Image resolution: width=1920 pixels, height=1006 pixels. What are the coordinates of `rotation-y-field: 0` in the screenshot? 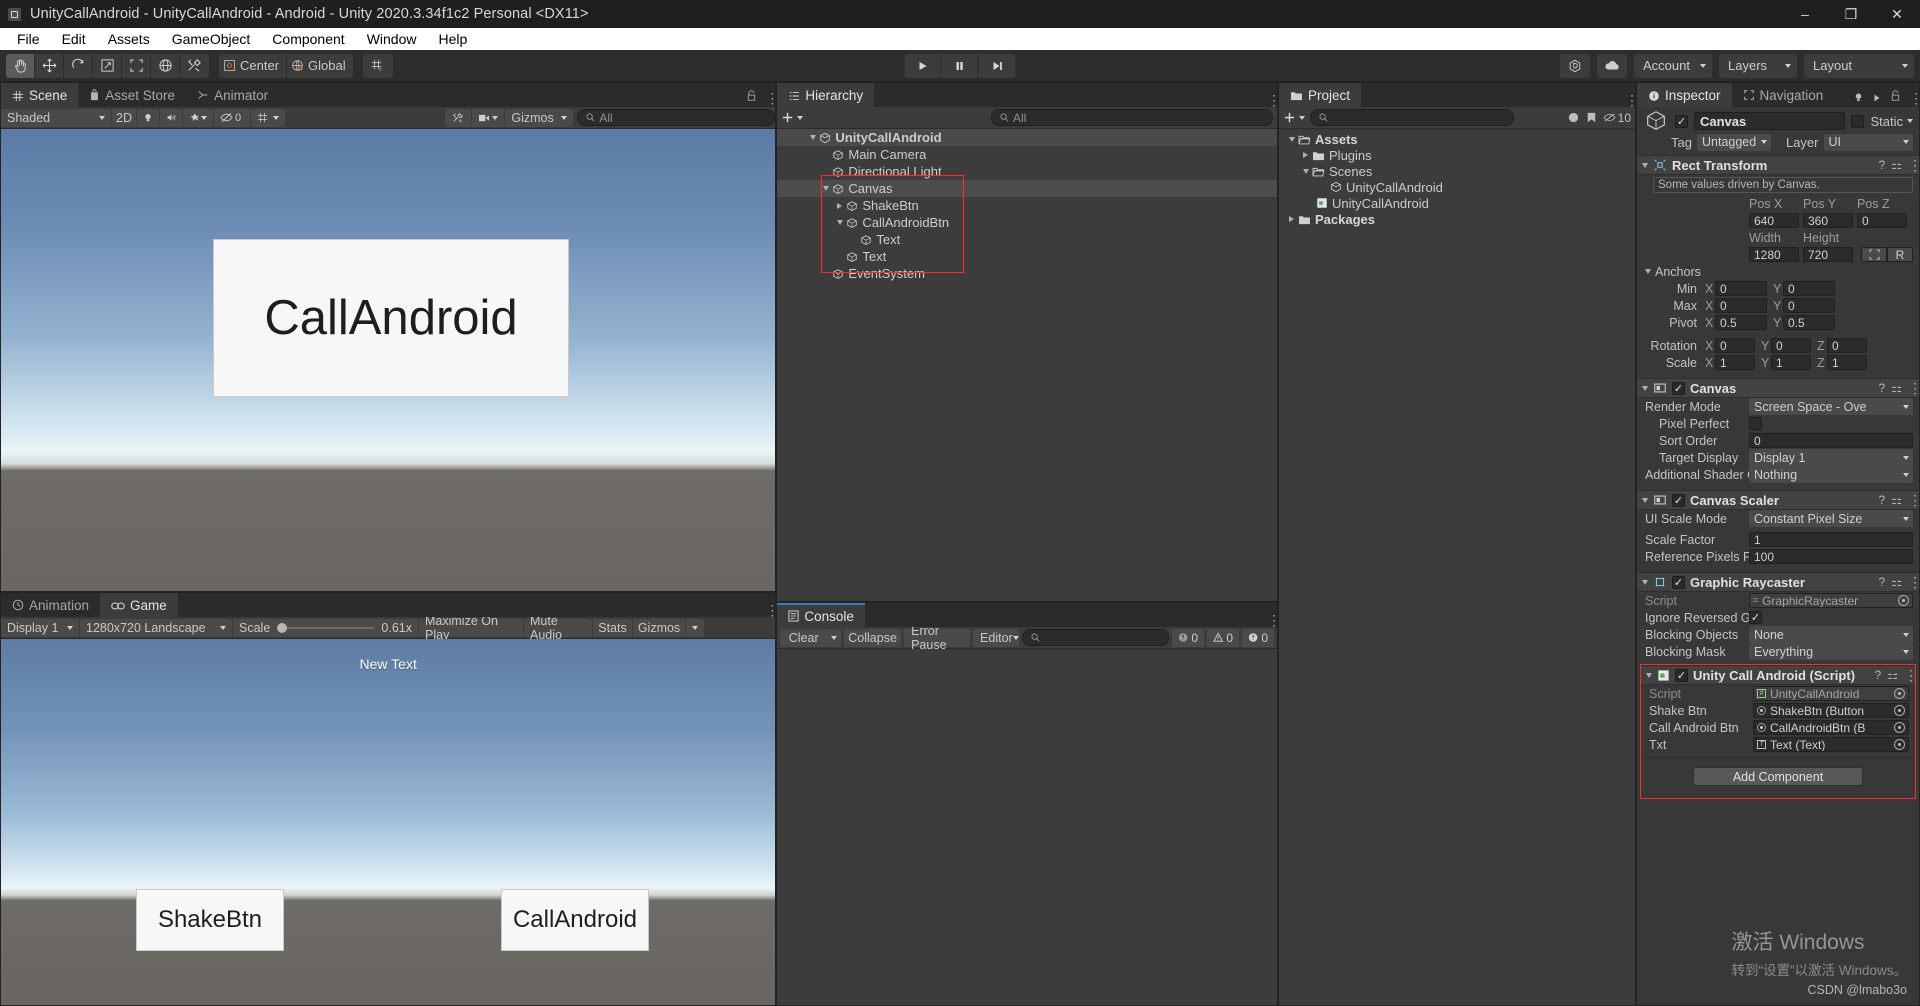 It's located at (1791, 345).